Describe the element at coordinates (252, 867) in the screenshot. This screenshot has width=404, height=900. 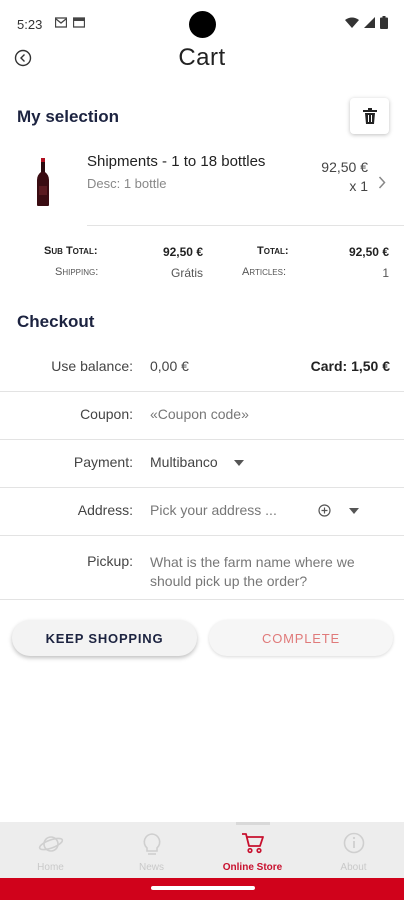
I see `nav-label-online-store: Online Store` at that location.